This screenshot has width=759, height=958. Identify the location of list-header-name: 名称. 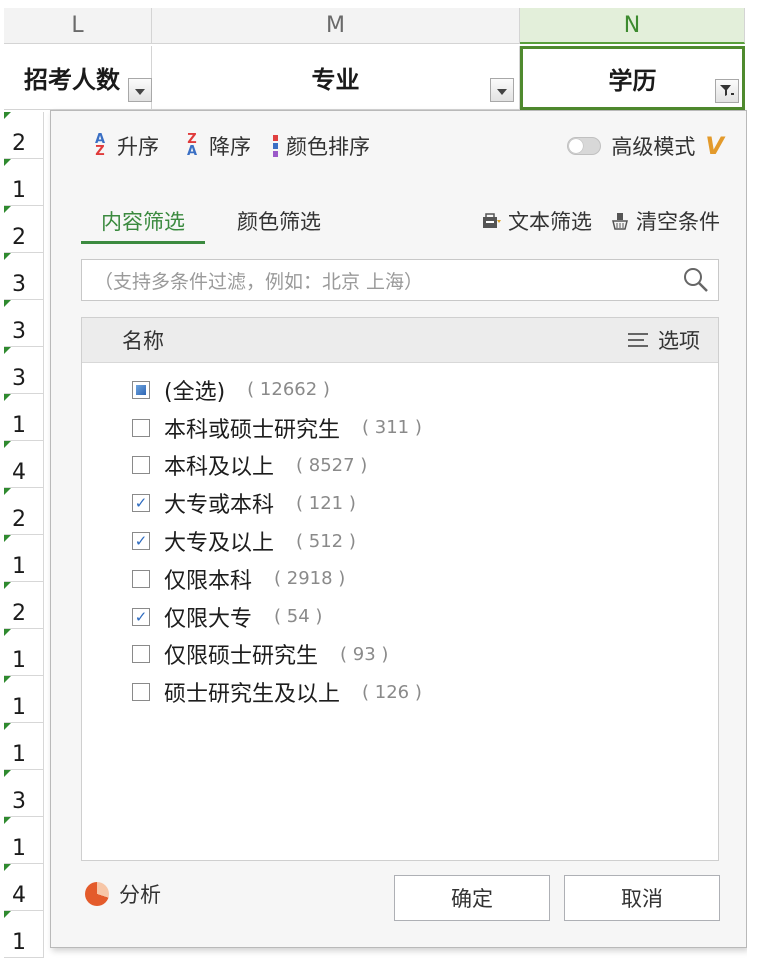
(143, 341).